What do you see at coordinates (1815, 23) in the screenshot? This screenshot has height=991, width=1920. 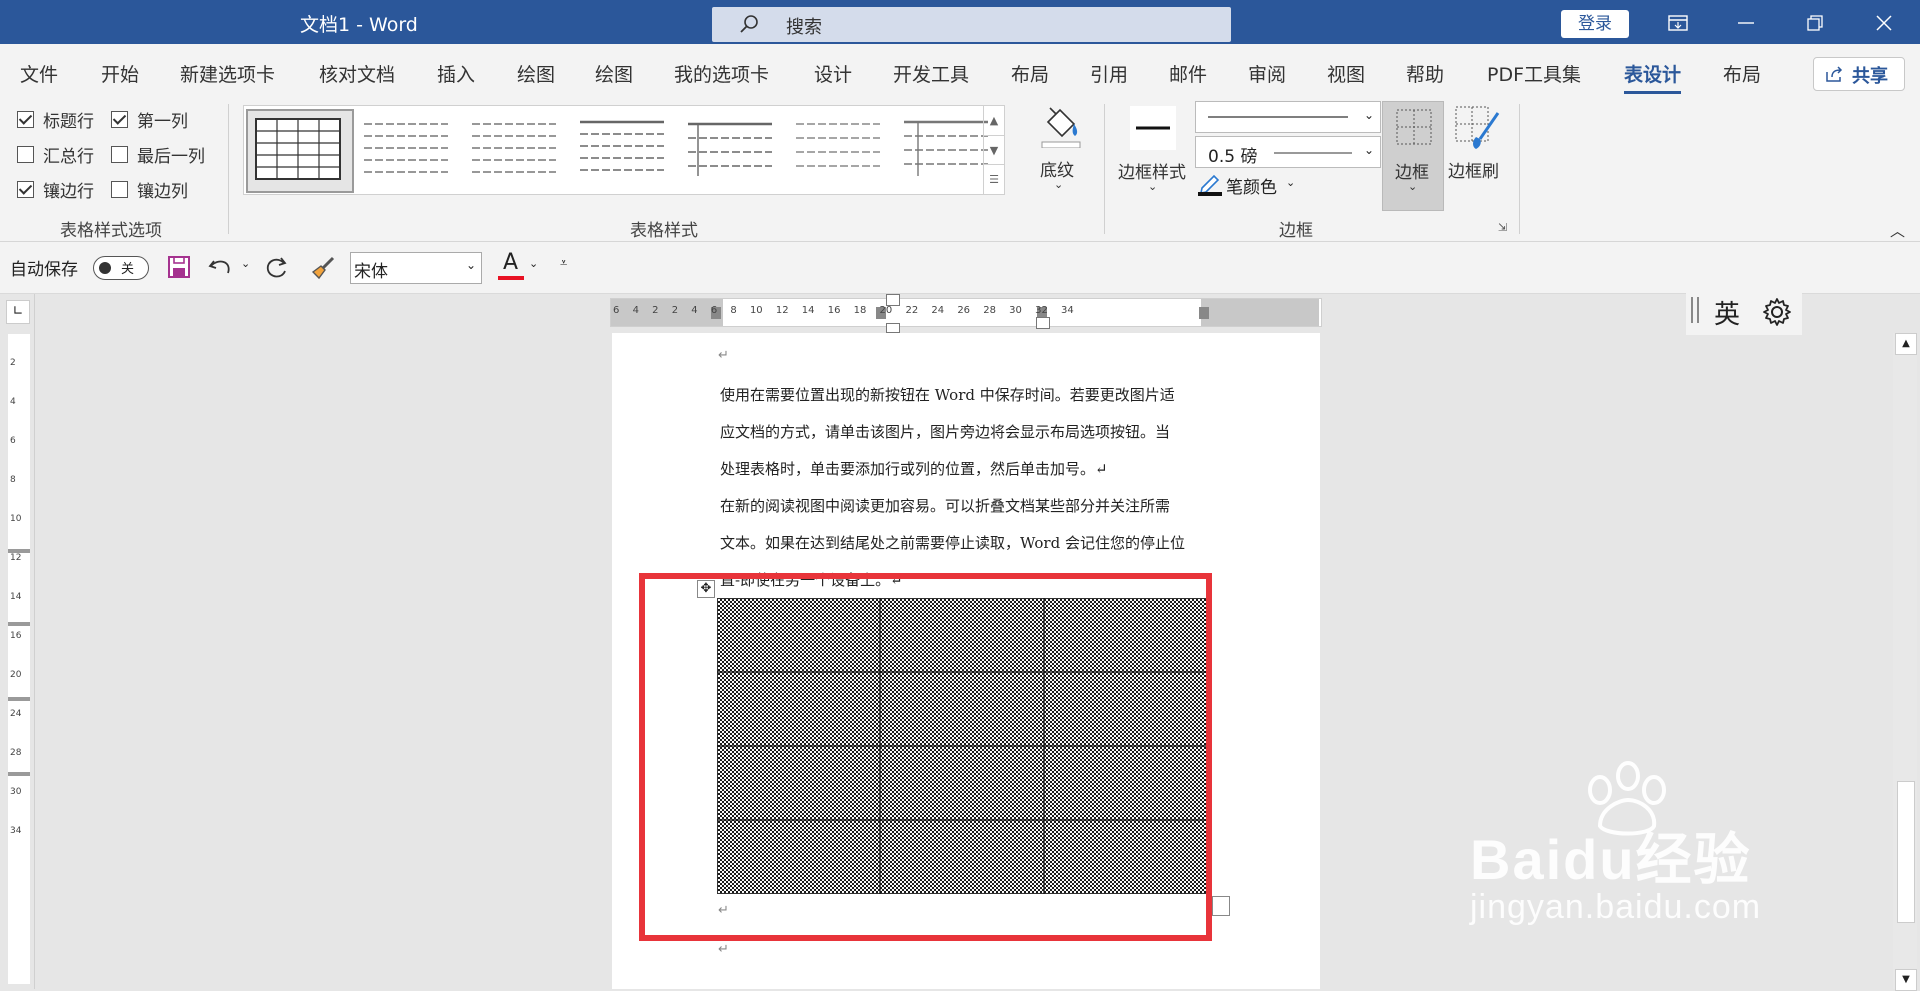 I see `restore-button` at bounding box center [1815, 23].